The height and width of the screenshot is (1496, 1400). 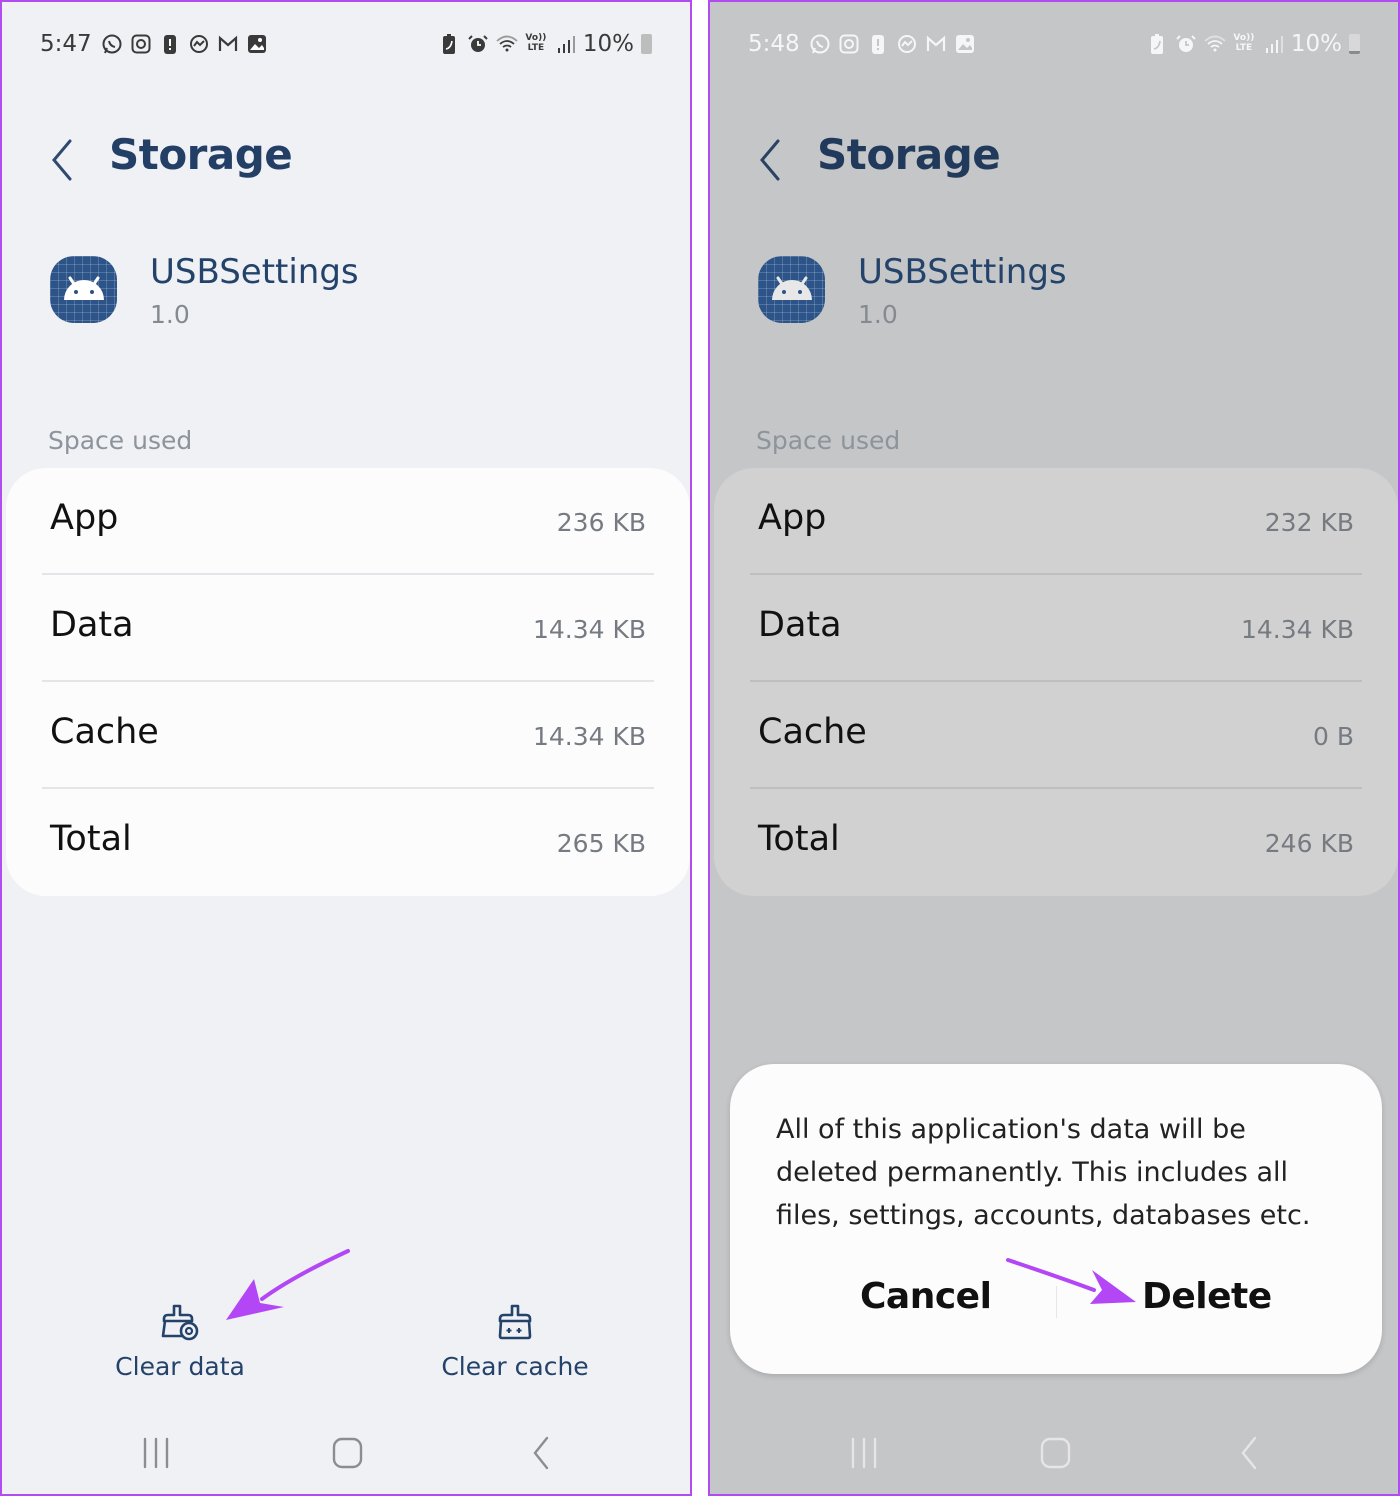 I want to click on status-time: 5:48, so click(x=774, y=44).